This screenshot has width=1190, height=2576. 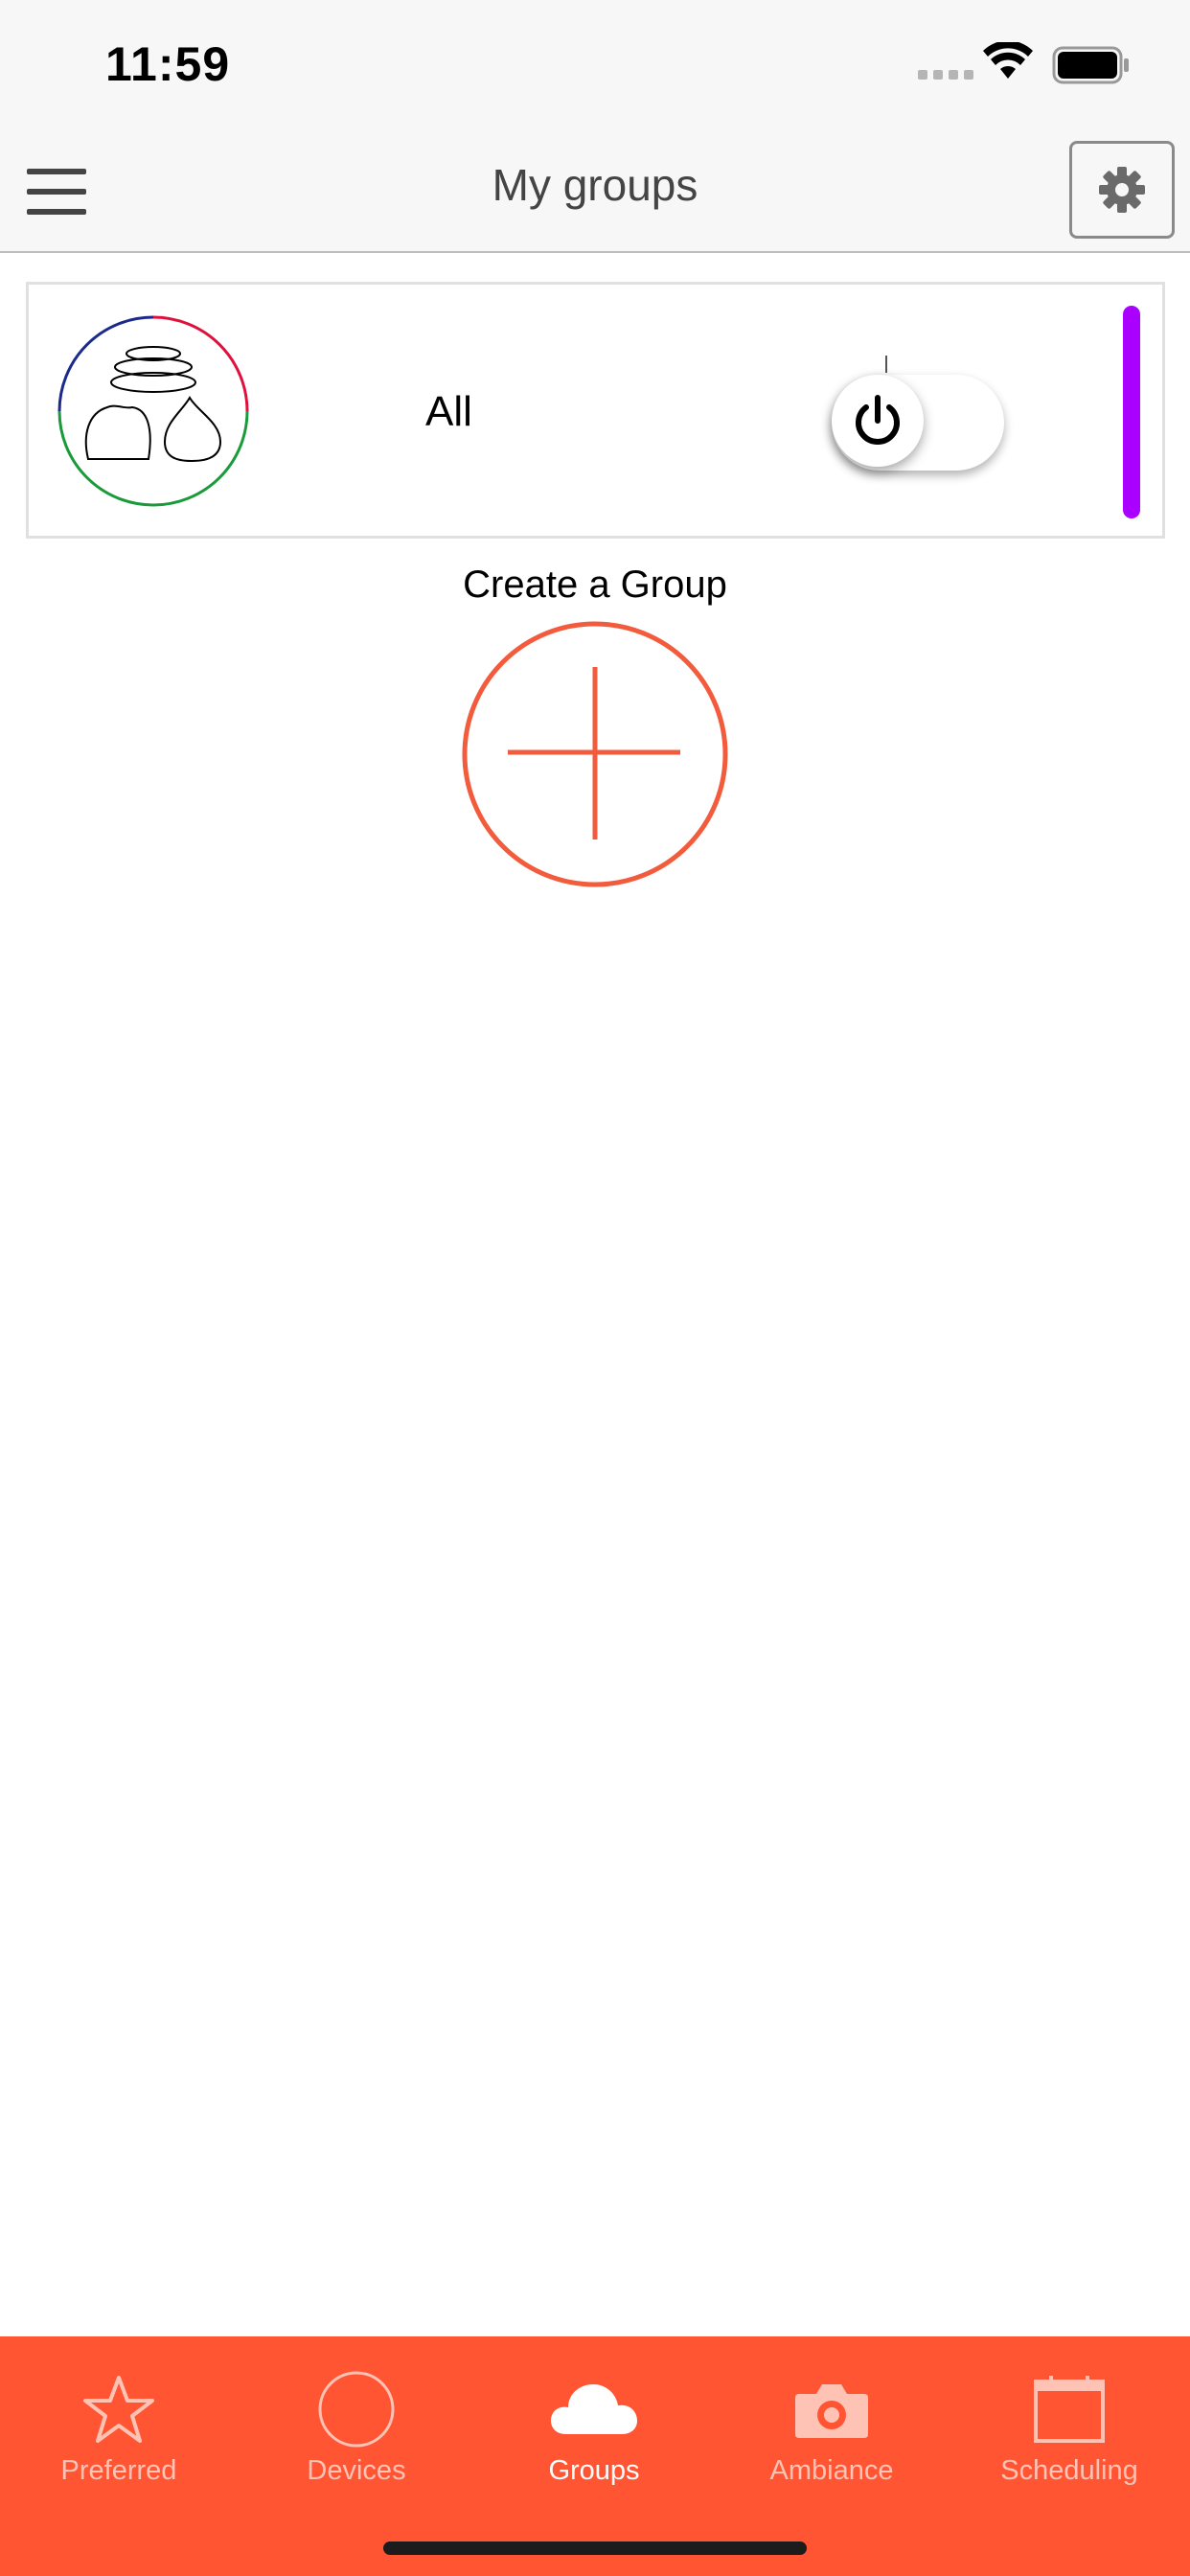 What do you see at coordinates (153, 411) in the screenshot?
I see `group-devices-icon` at bounding box center [153, 411].